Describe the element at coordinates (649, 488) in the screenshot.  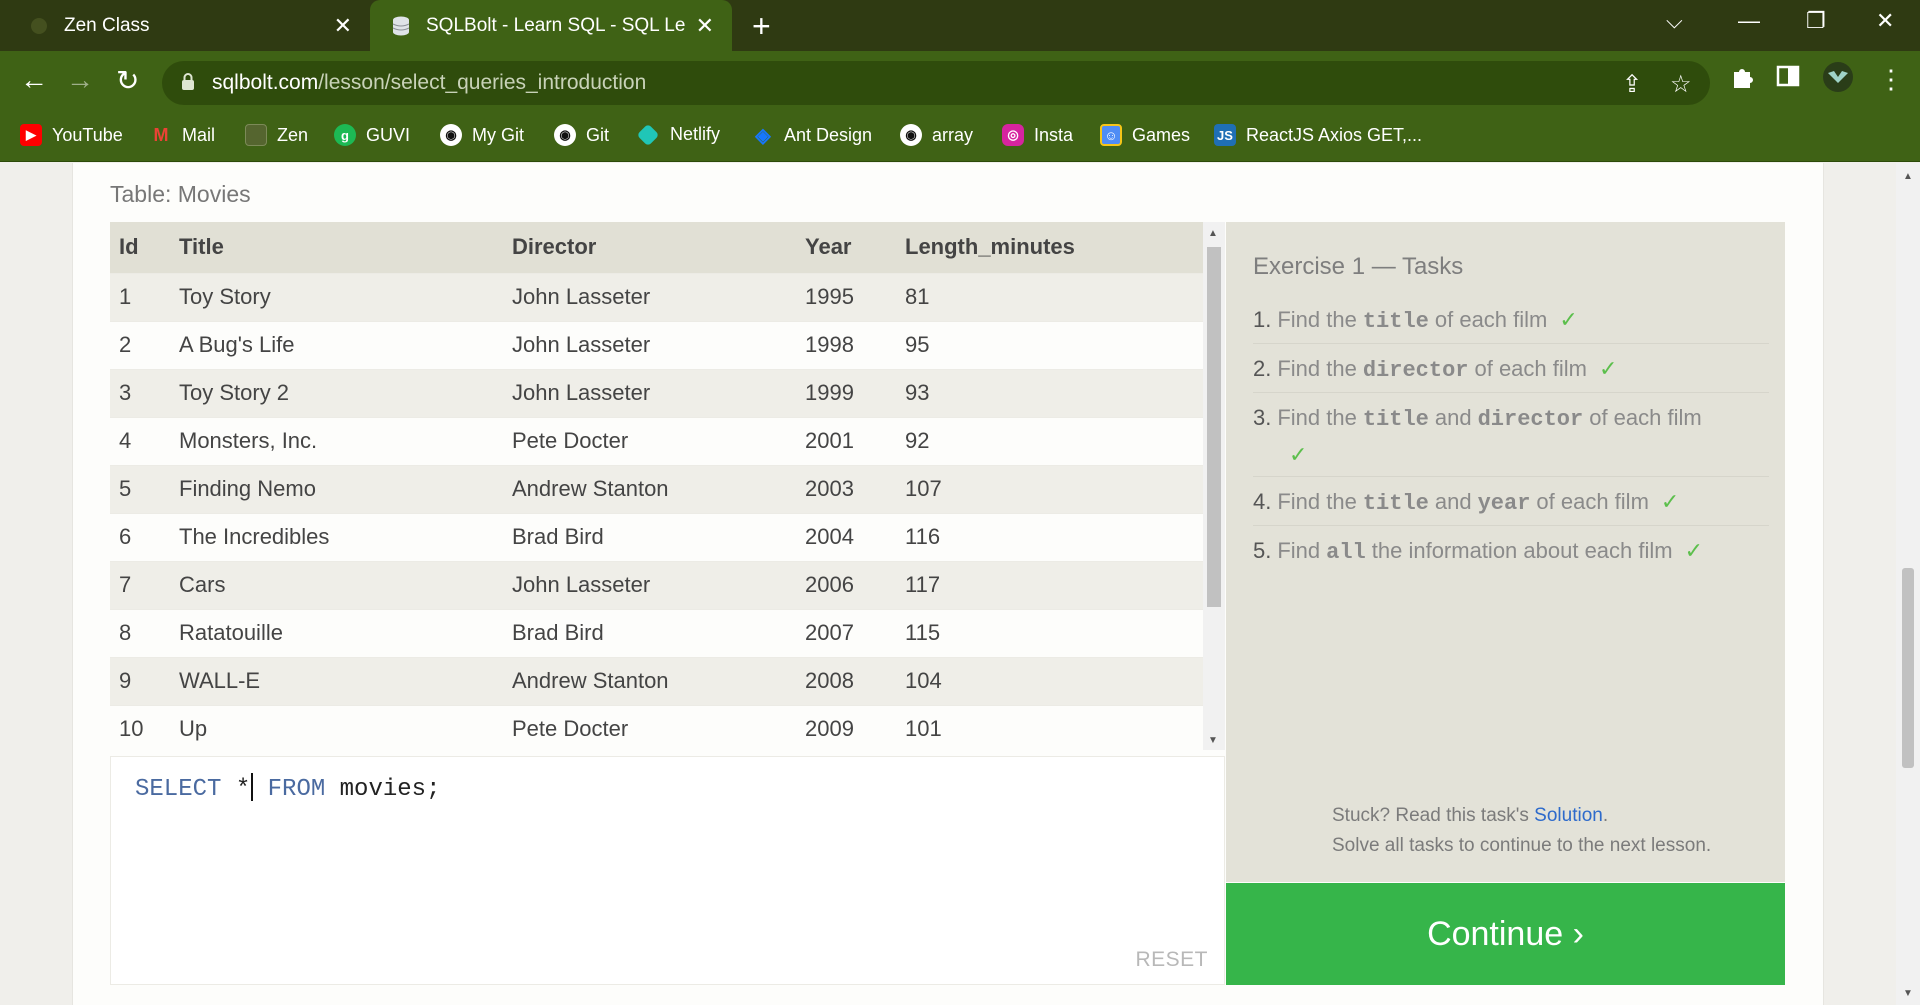
I see `cell-director: Andrew Stanton` at that location.